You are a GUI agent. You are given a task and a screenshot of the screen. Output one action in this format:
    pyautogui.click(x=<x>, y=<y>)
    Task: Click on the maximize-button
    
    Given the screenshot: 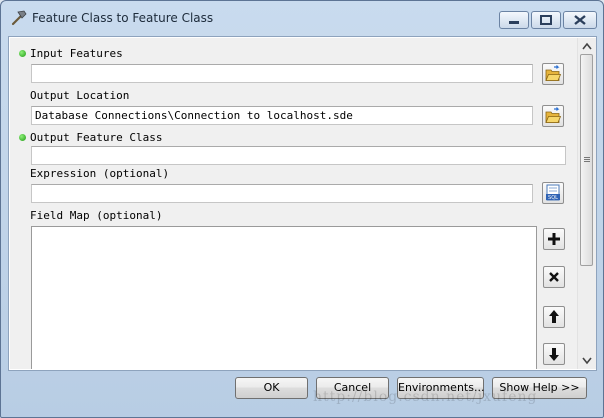 What is the action you would take?
    pyautogui.click(x=546, y=20)
    